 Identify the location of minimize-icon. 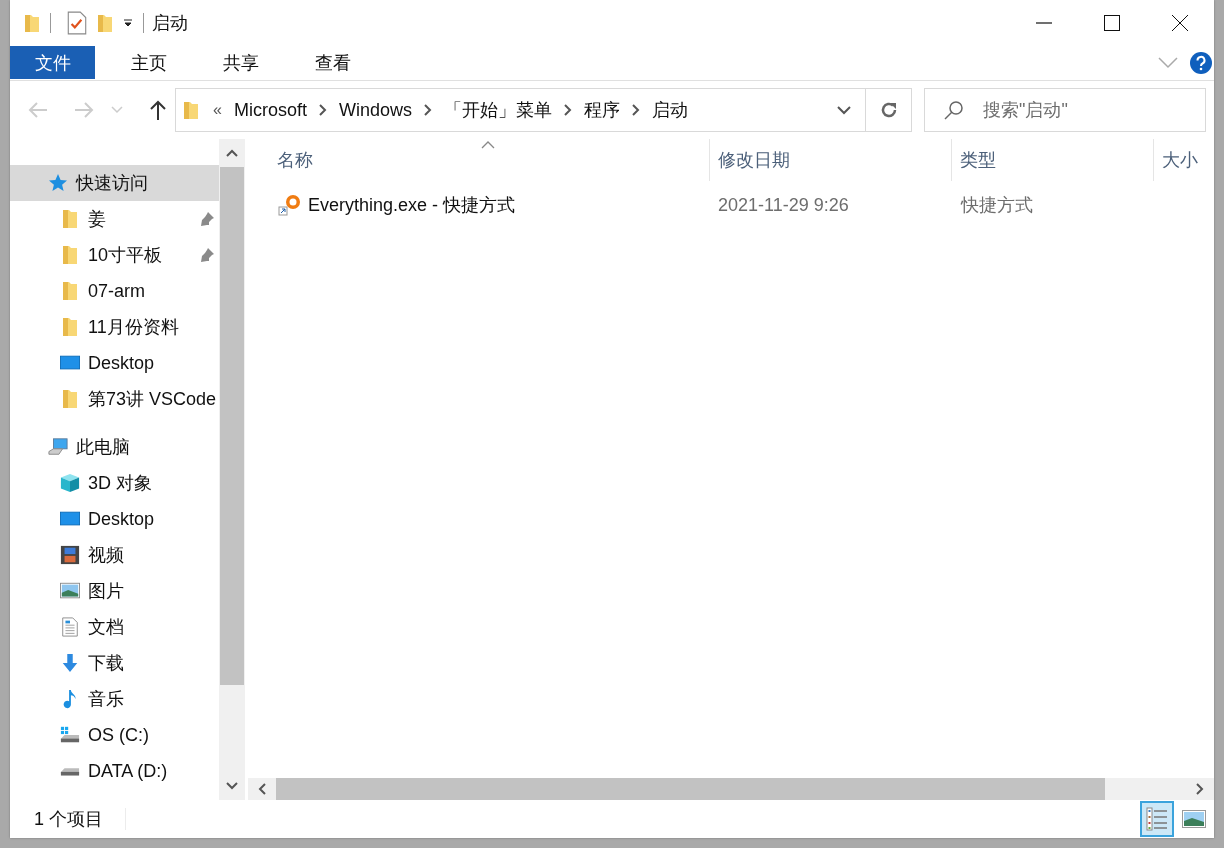
(1044, 22).